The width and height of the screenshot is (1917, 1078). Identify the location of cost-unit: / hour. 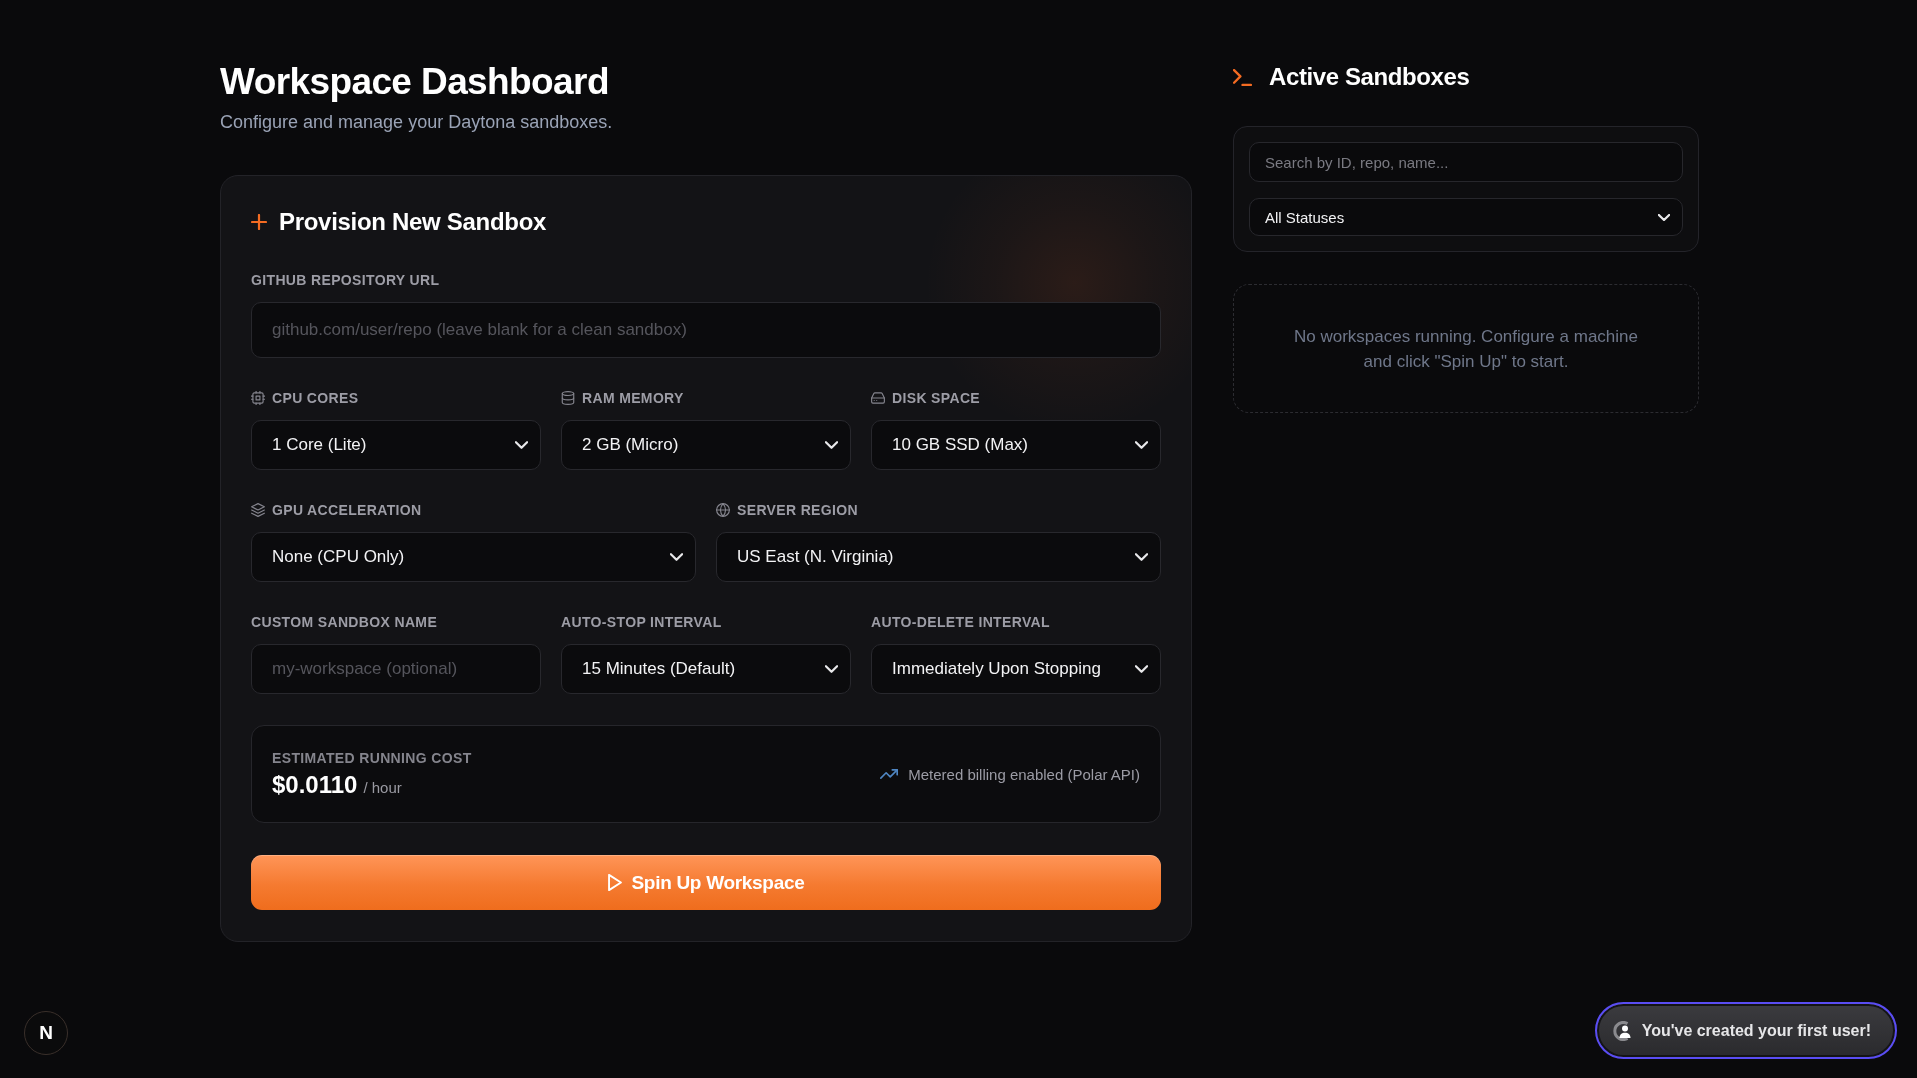
(382, 787).